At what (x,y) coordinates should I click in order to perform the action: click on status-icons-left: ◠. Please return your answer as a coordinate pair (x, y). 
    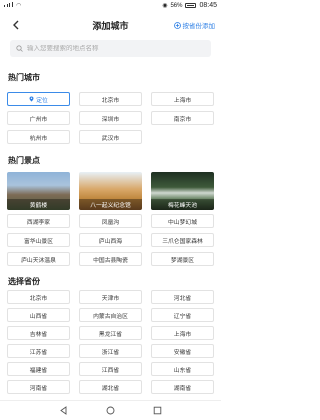
    Looking at the image, I should click on (12, 5).